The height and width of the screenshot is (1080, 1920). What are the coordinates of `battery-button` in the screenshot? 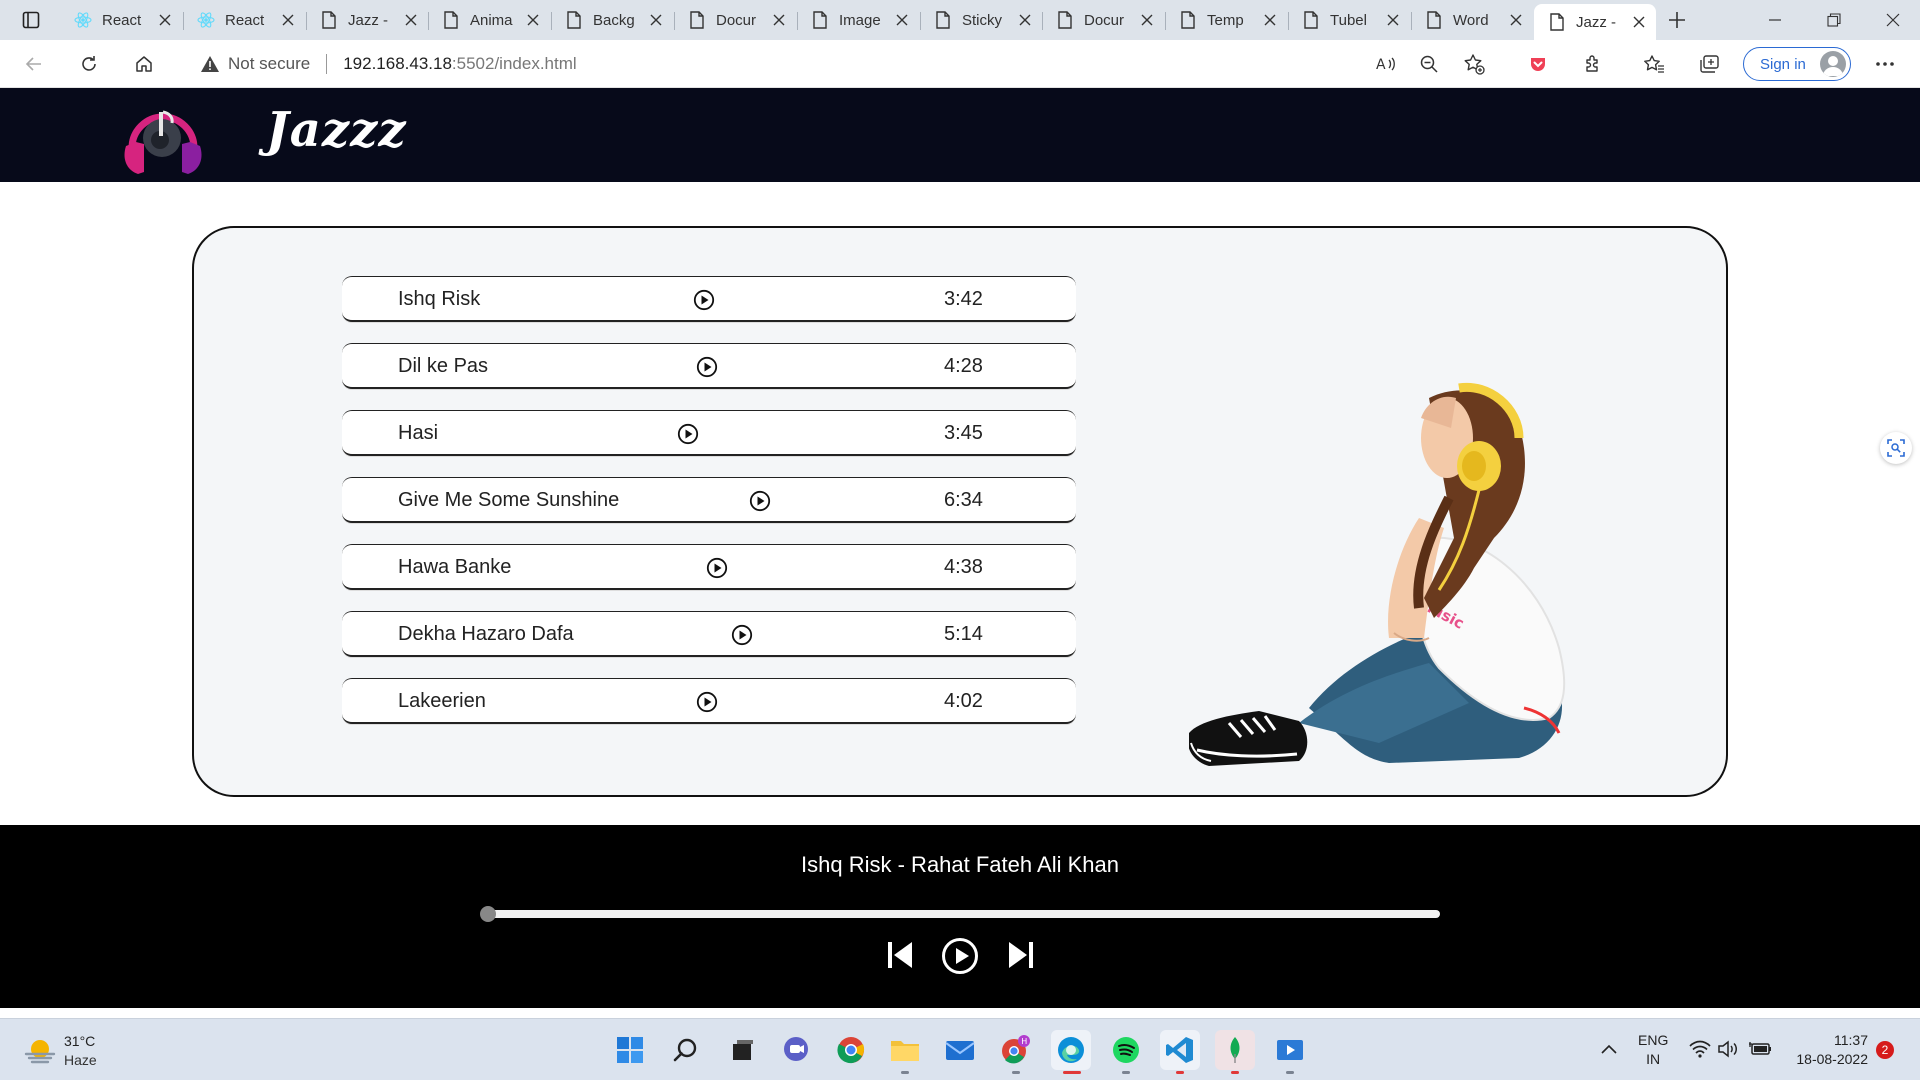 It's located at (1761, 1049).